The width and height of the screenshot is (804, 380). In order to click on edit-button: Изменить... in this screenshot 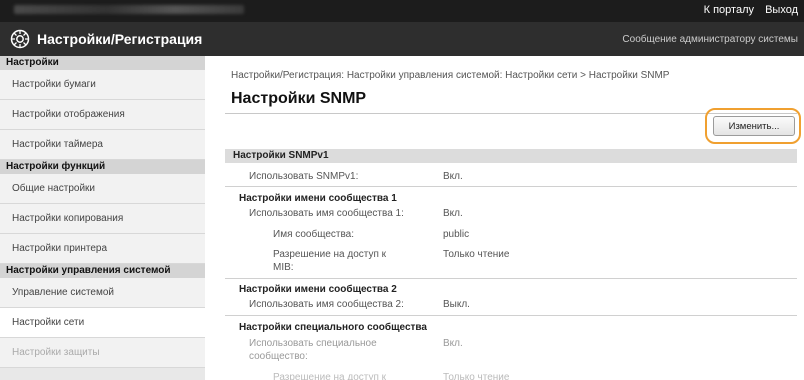, I will do `click(754, 126)`.